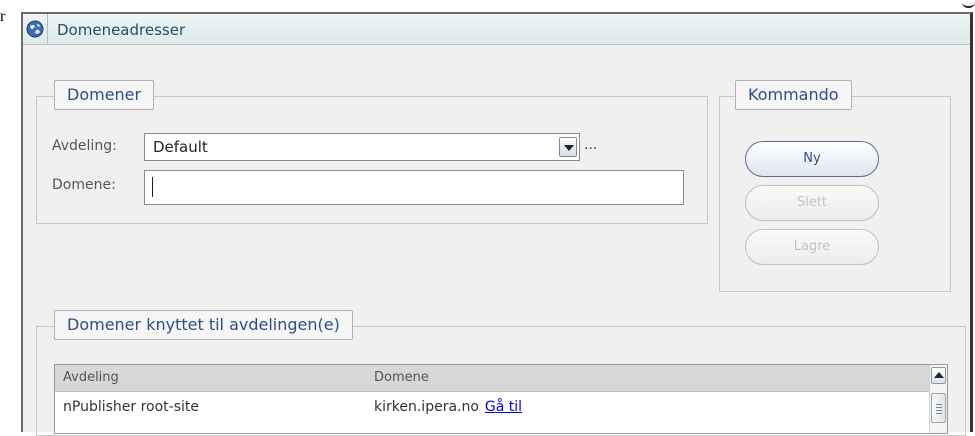  What do you see at coordinates (812, 247) in the screenshot?
I see `lagre-button: Lagre` at bounding box center [812, 247].